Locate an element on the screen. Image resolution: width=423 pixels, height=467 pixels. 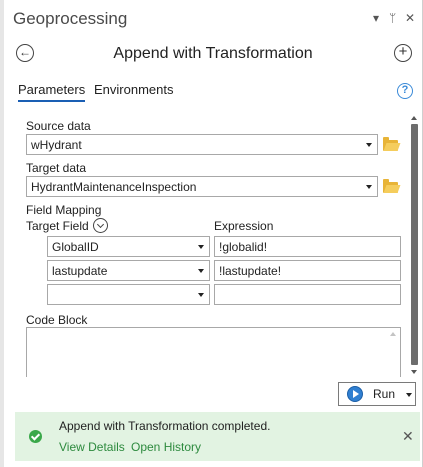
target-data-label: Target data is located at coordinates (56, 168).